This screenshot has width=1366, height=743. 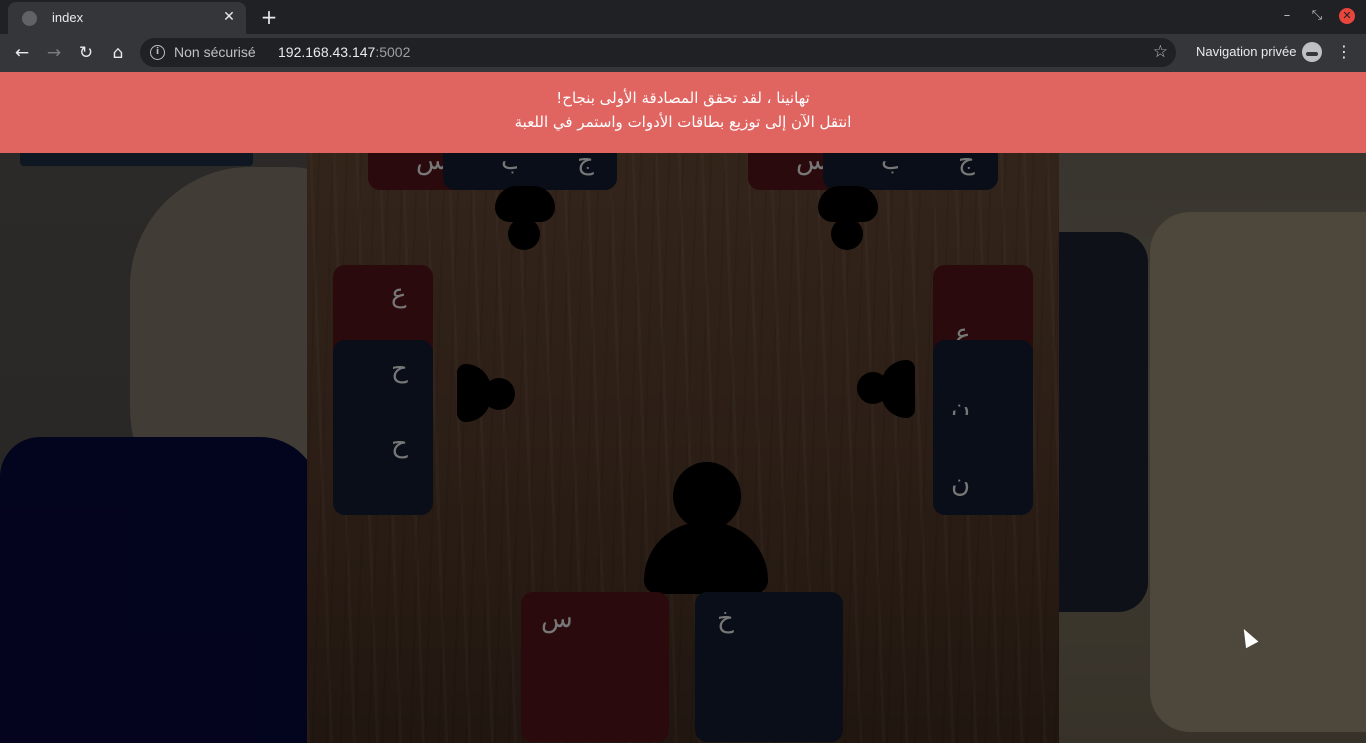 I want to click on browser-tab: index ✕, so click(x=127, y=18).